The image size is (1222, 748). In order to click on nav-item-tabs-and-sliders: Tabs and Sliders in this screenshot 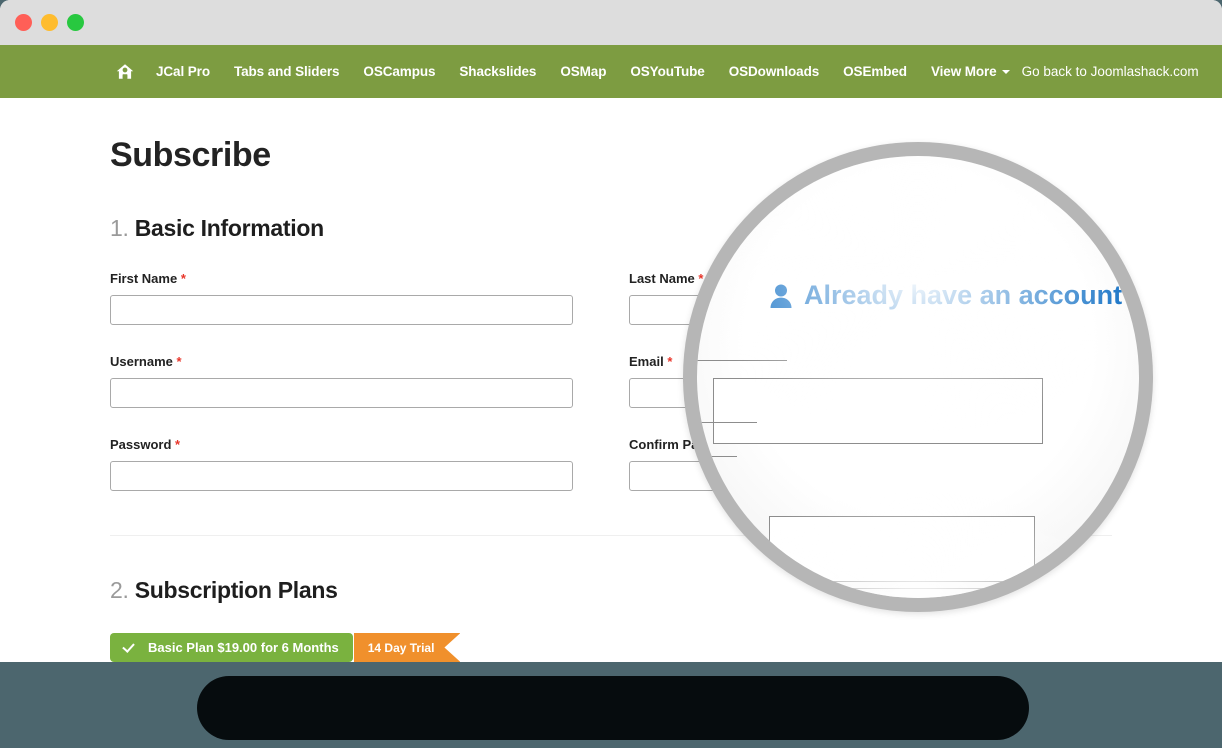, I will do `click(286, 71)`.